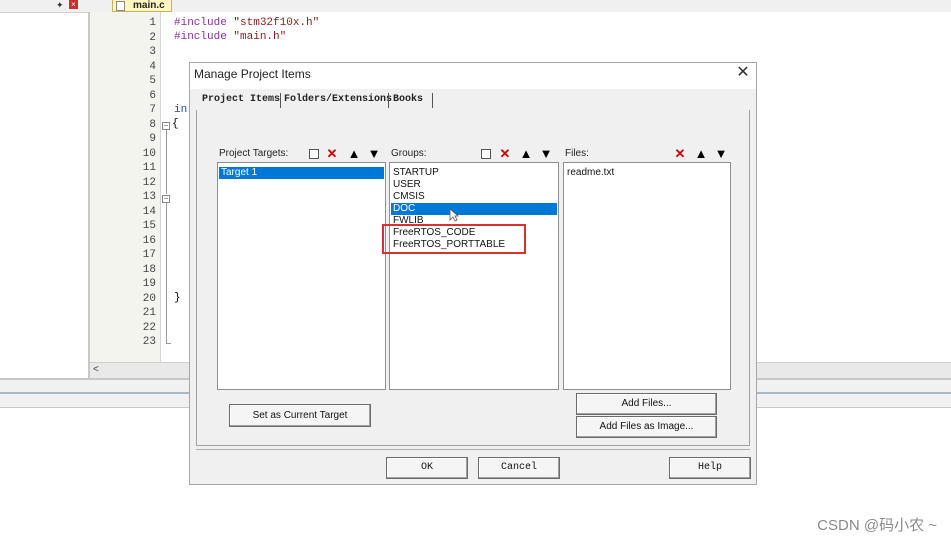 This screenshot has width=951, height=541. What do you see at coordinates (73, 4) in the screenshot?
I see `close-panel-icon: ×` at bounding box center [73, 4].